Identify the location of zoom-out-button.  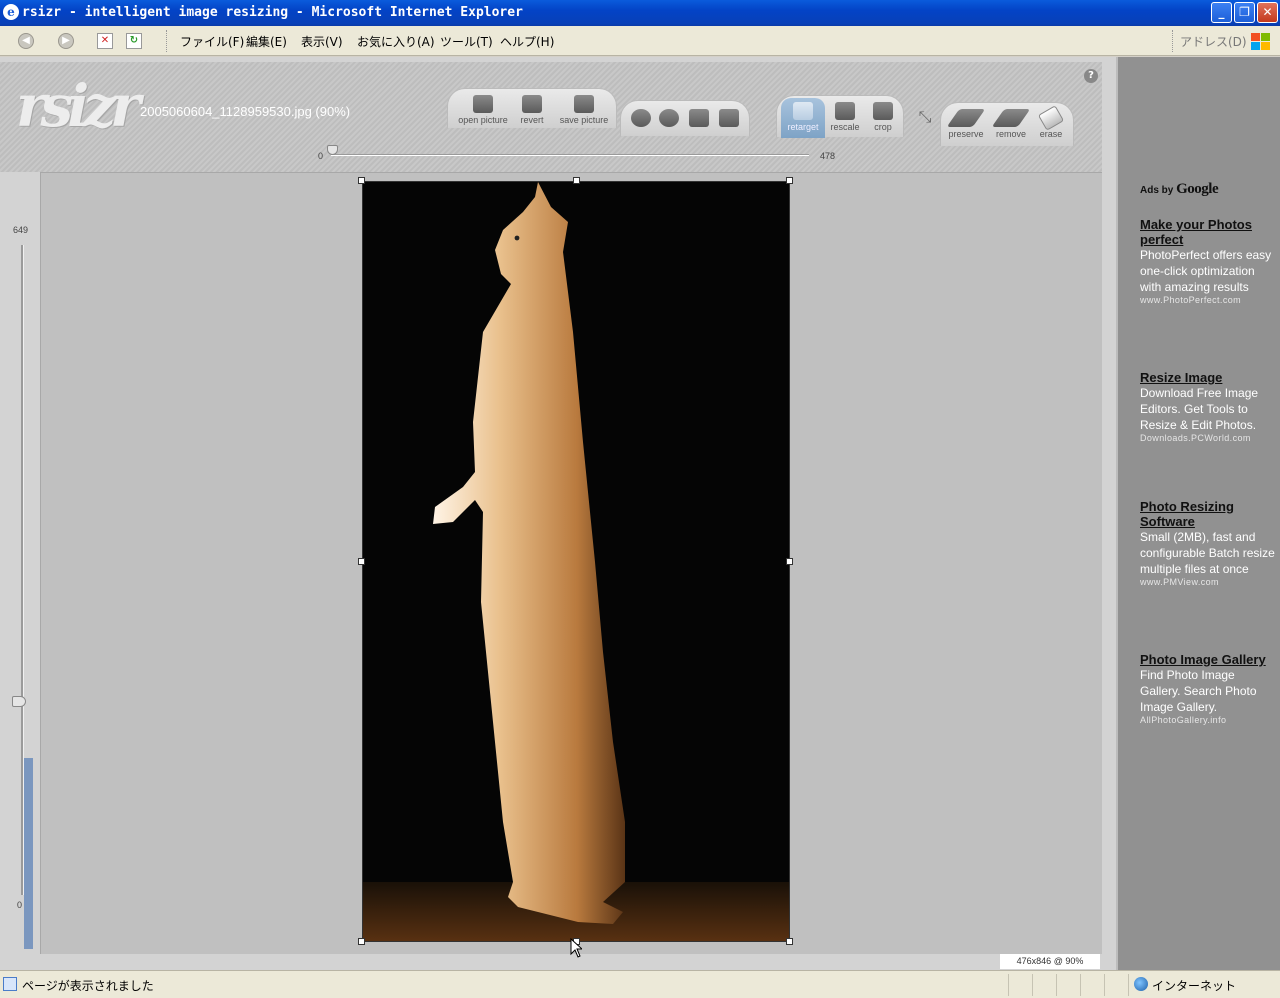
(669, 118).